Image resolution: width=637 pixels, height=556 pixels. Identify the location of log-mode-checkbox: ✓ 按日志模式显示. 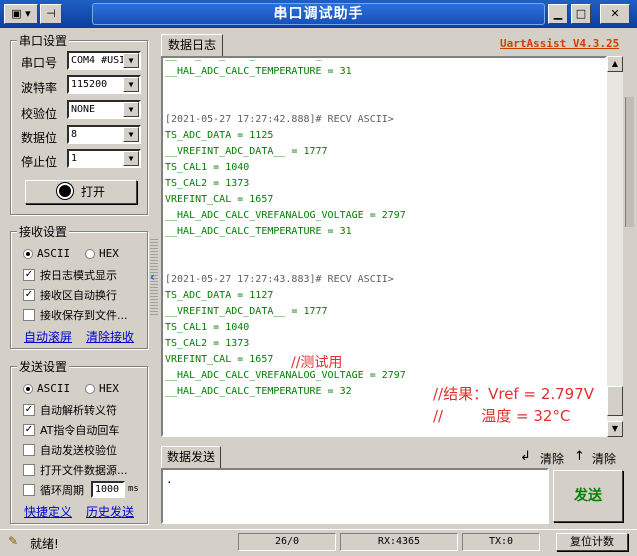
(70, 275).